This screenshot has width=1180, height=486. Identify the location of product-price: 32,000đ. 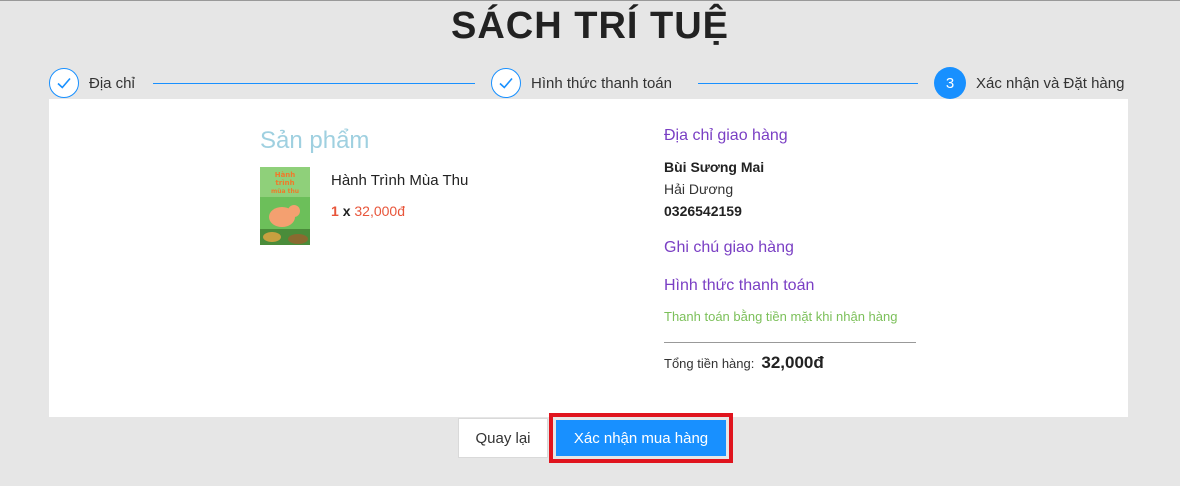
(379, 211).